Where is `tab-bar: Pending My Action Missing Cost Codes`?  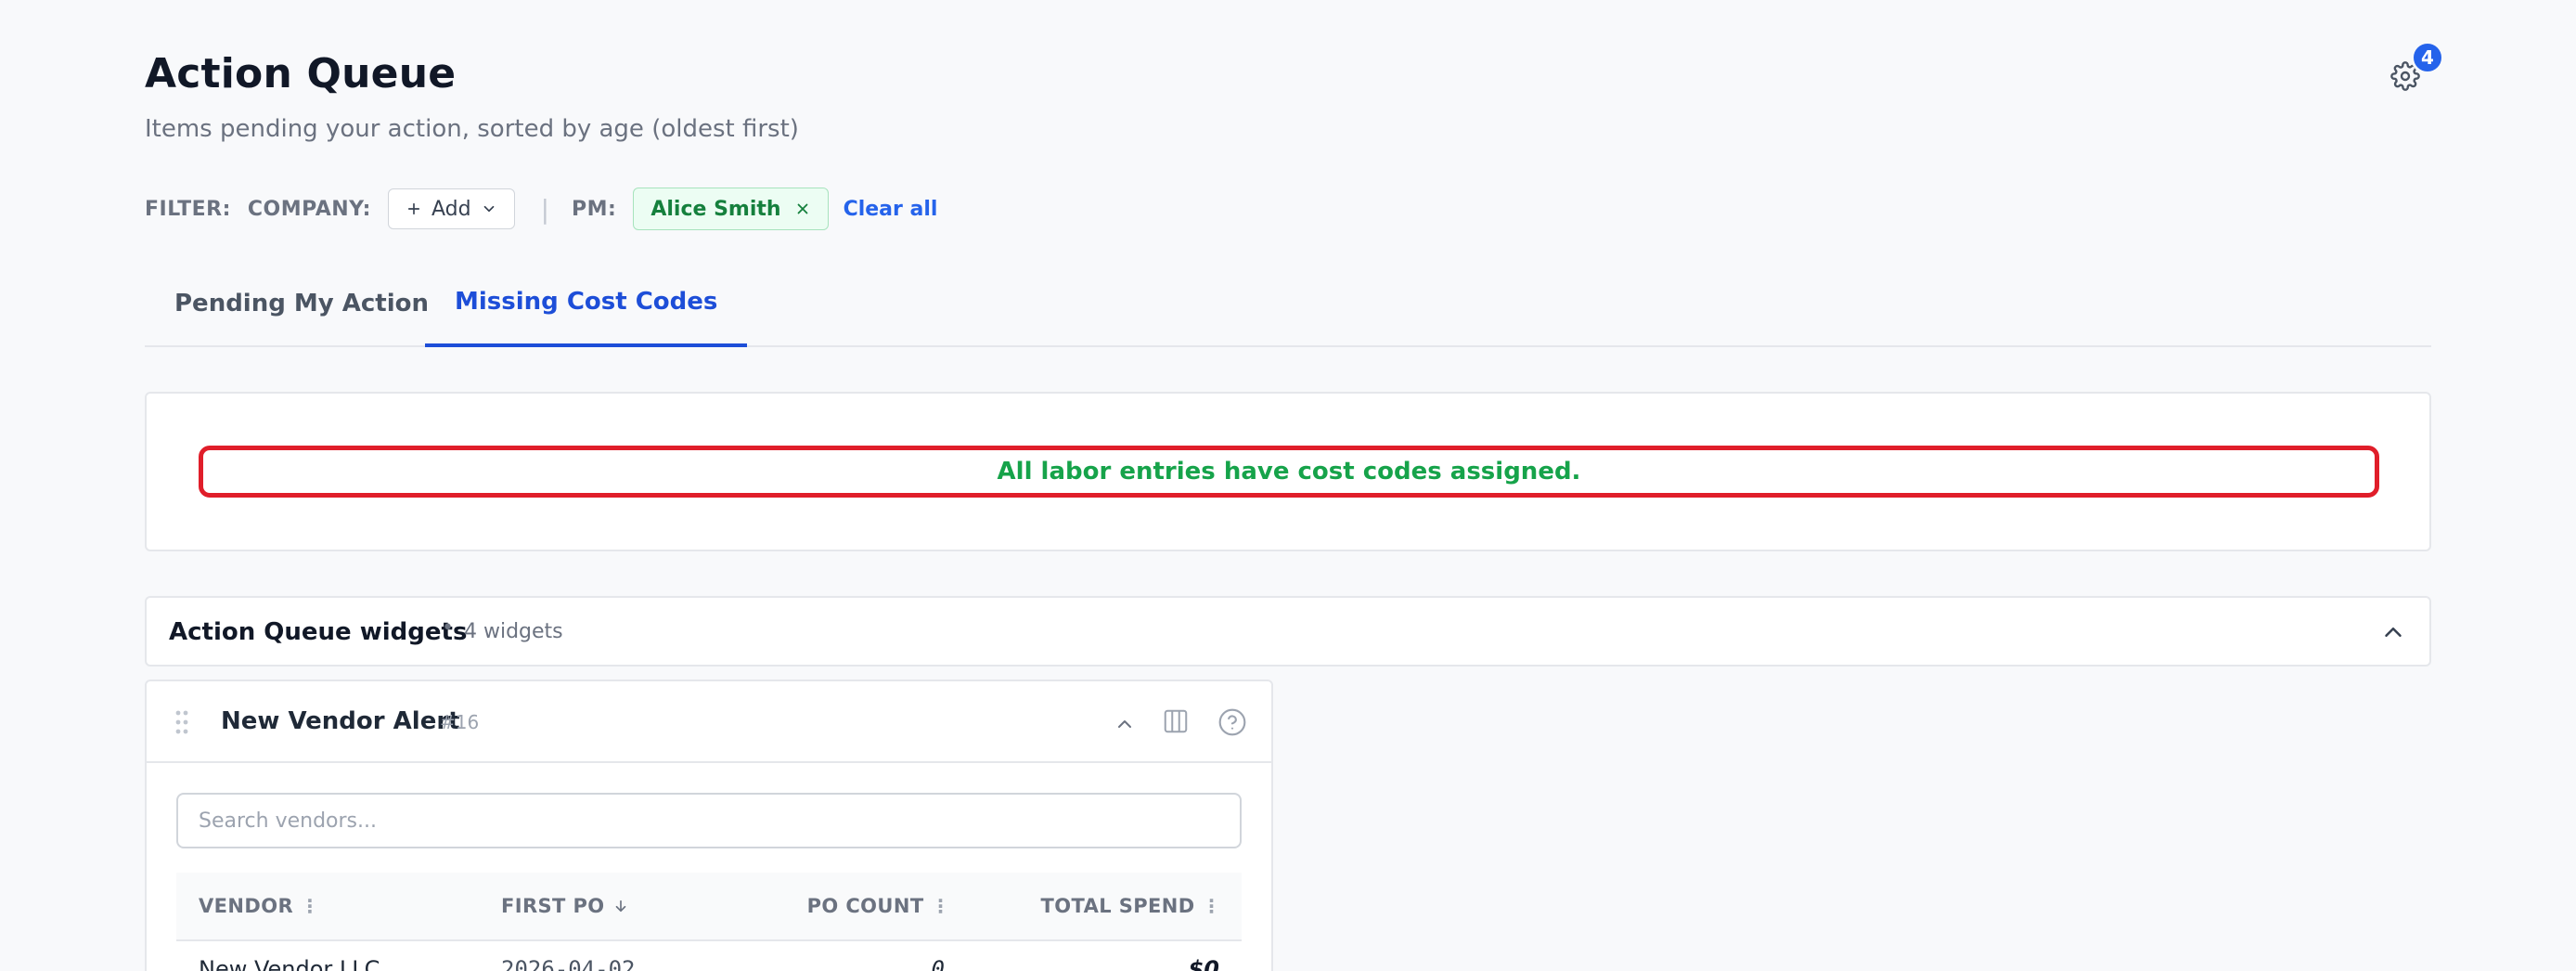 tab-bar: Pending My Action Missing Cost Codes is located at coordinates (1288, 303).